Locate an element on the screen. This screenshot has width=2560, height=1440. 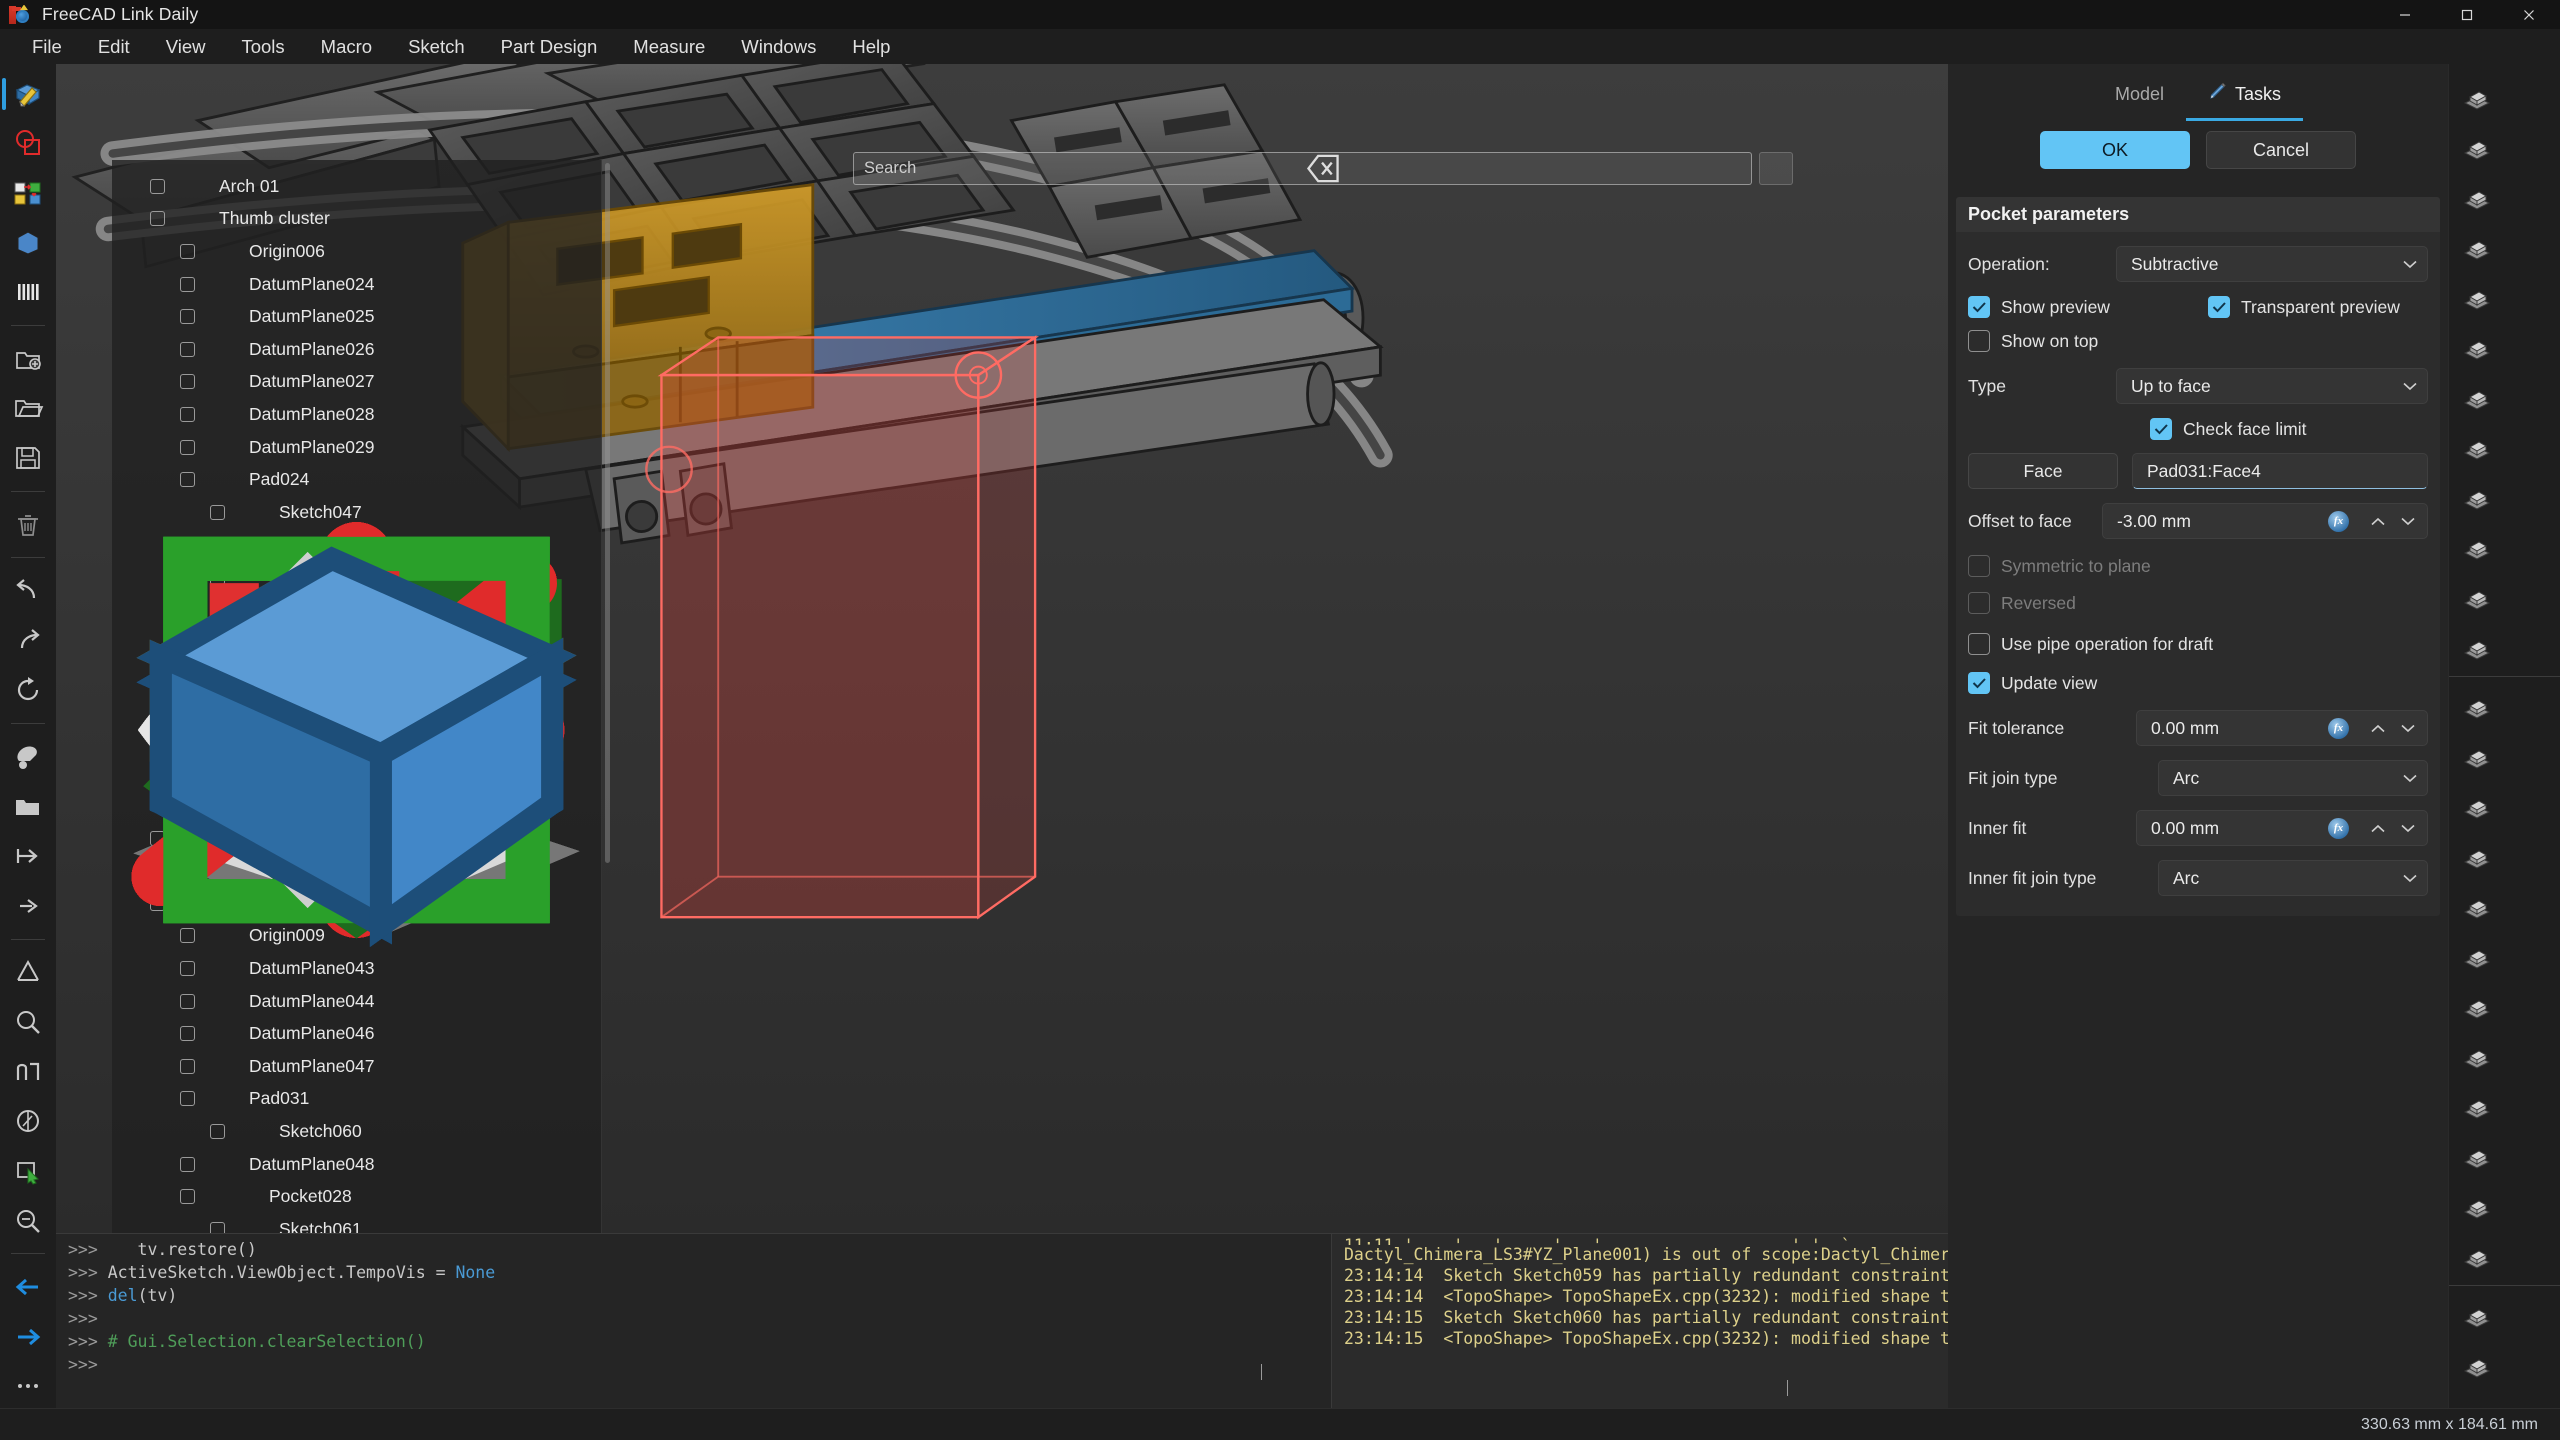
pocket-button is located at coordinates (2477, 197).